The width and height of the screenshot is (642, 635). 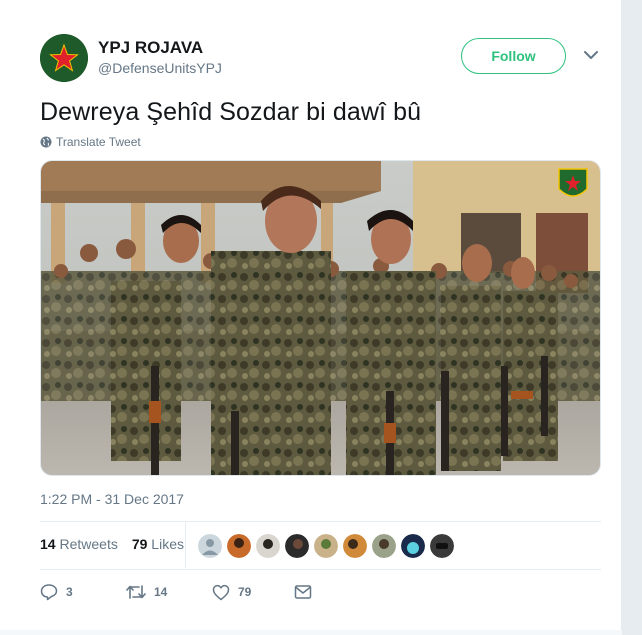 I want to click on account-name: YPJ ROJAVA, so click(x=150, y=48).